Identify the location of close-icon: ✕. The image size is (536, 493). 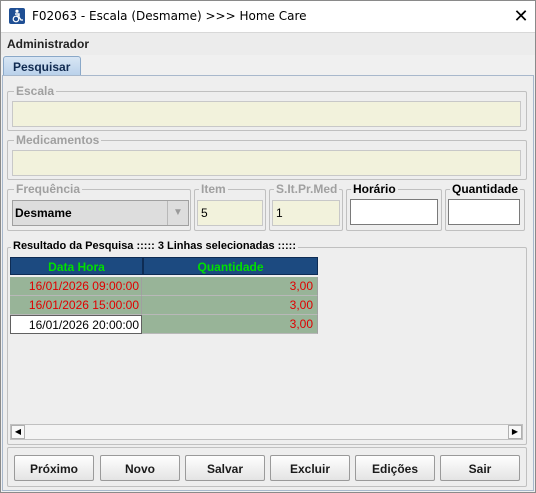
(521, 16).